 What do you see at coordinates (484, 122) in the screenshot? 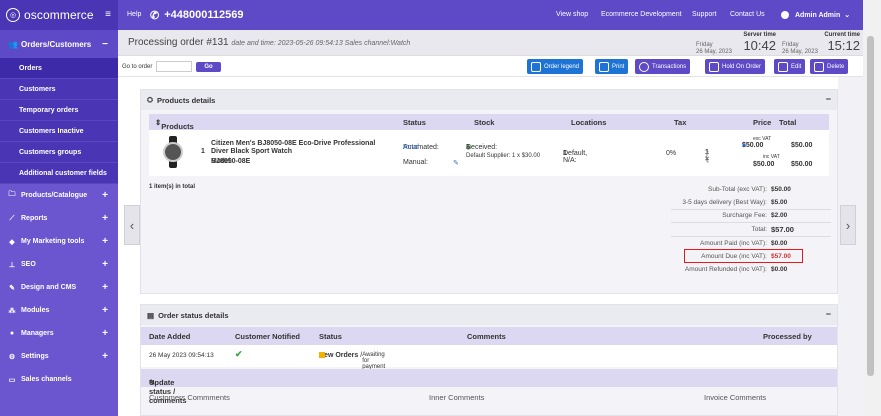
I see `col-stock: Stock` at bounding box center [484, 122].